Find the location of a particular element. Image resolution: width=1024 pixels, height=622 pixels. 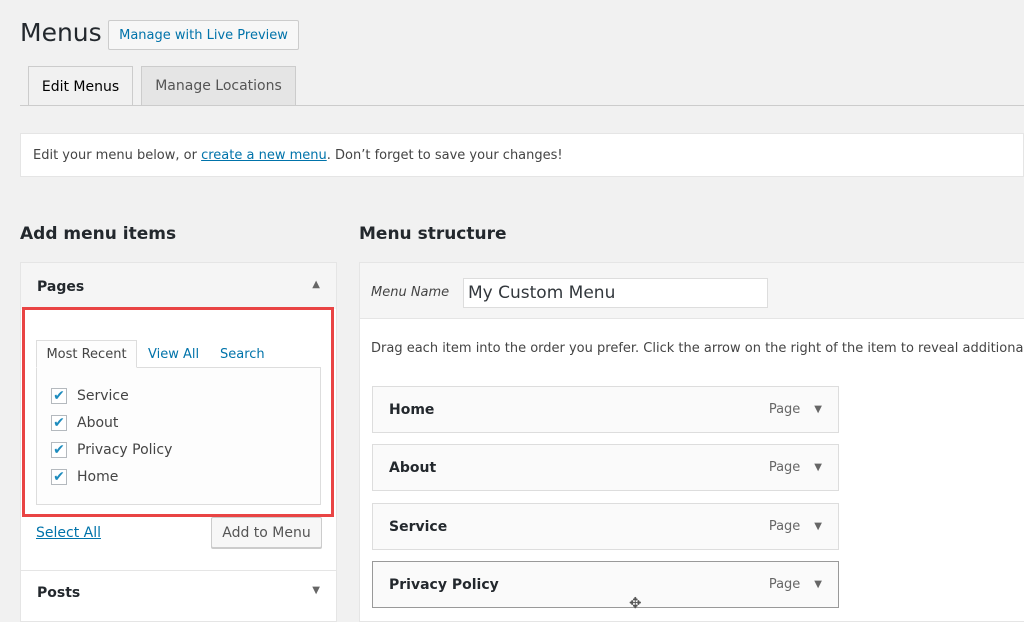

tab-most-recent: Most Recent is located at coordinates (86, 354).